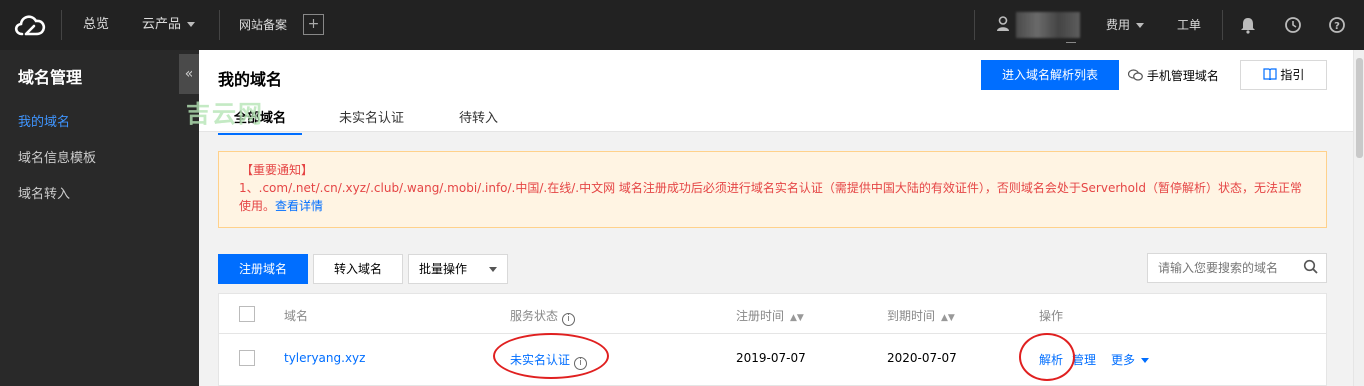 This screenshot has width=1364, height=386. Describe the element at coordinates (247, 358) in the screenshot. I see `row-checkbox` at that location.